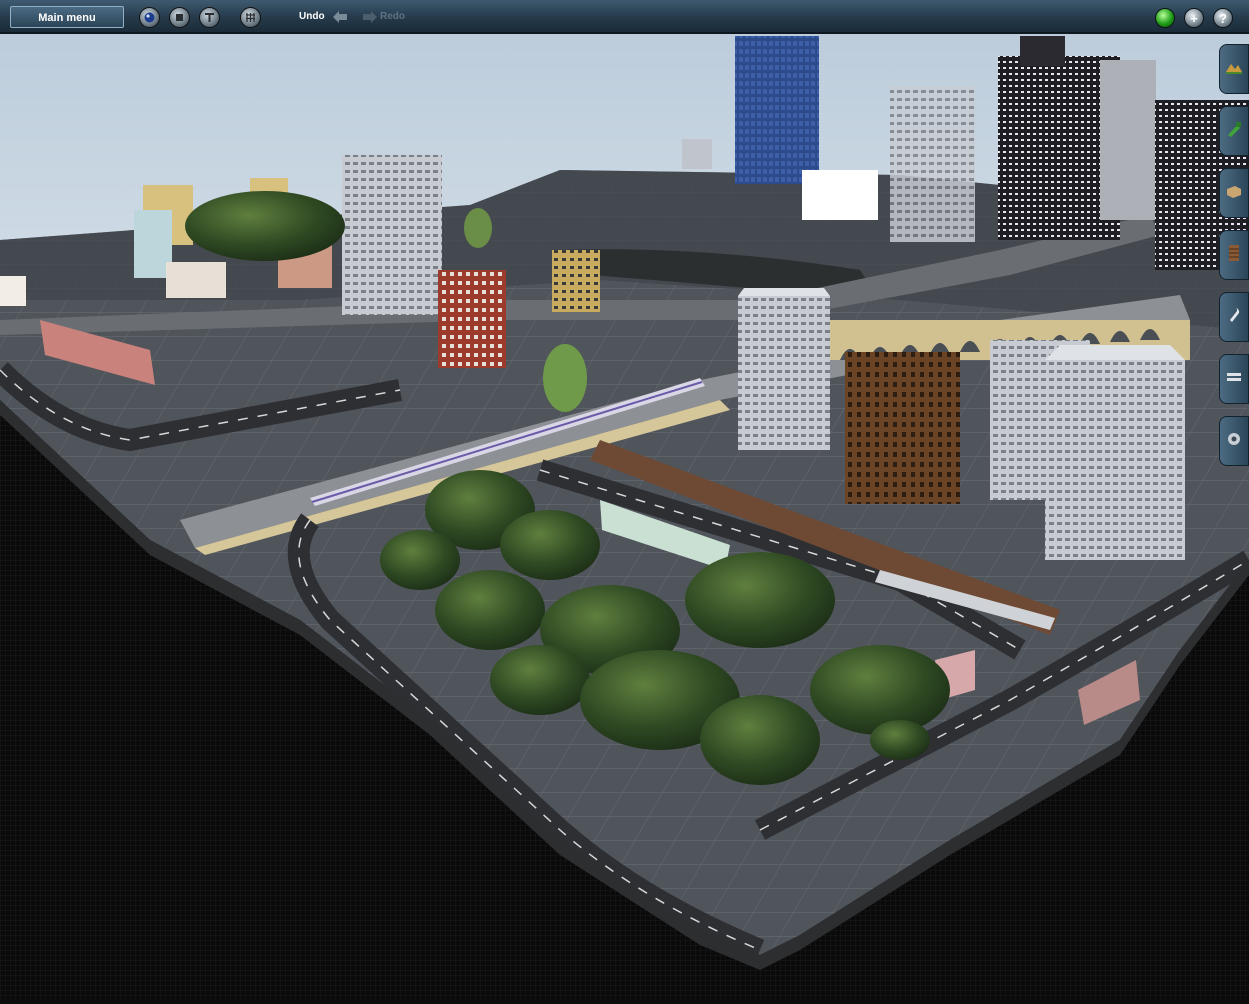 This screenshot has width=1249, height=1004. I want to click on status-light-icon, so click(1165, 18).